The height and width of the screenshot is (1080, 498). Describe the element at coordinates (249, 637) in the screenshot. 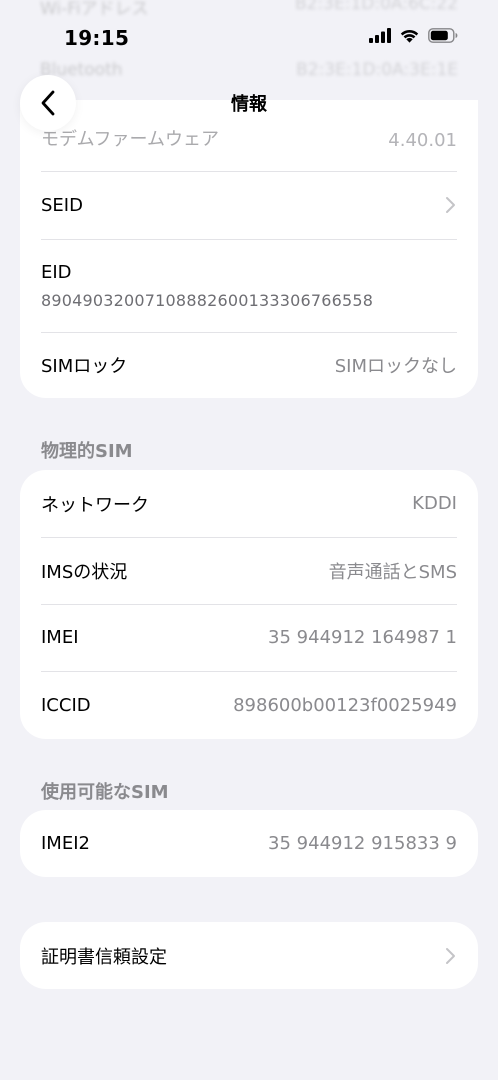

I see `imei-row: IMEI 35 944912 164987 1` at that location.